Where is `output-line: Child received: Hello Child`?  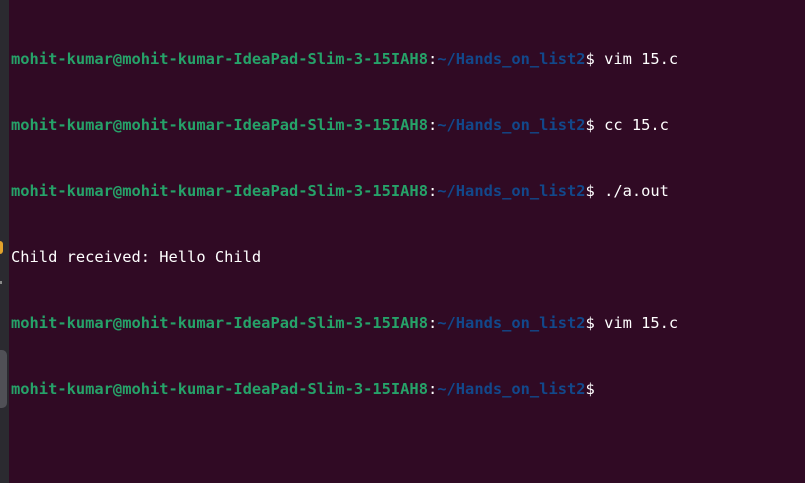
output-line: Child received: Hello Child is located at coordinates (406, 257).